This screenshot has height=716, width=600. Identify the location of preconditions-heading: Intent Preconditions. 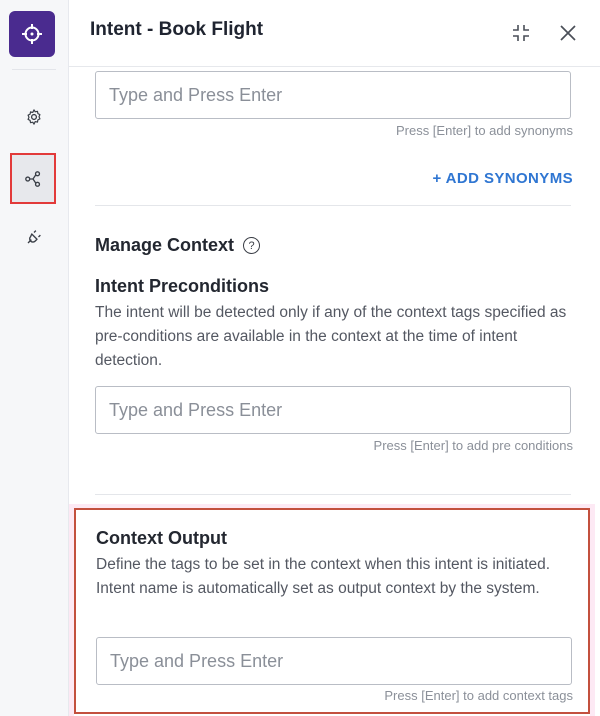
(182, 286).